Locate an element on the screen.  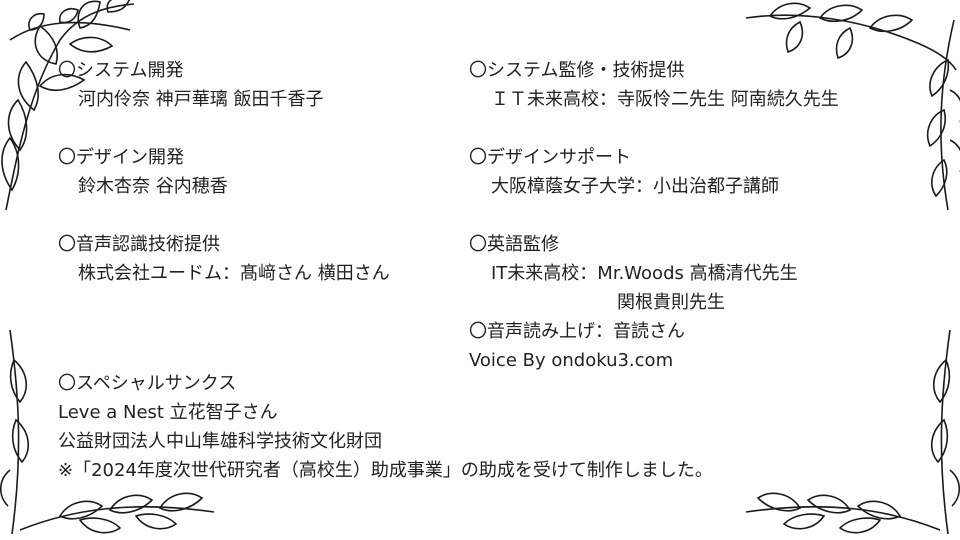
special-thanks-line2: 公益財団法人中山隼雄科学技術文化財団 is located at coordinates (220, 441).